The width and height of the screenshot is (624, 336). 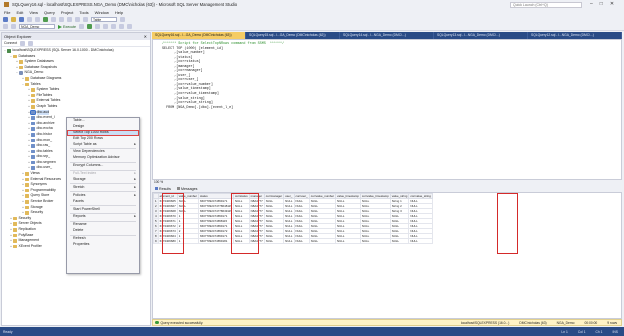 I want to click on undo-icon, so click(x=29, y=19).